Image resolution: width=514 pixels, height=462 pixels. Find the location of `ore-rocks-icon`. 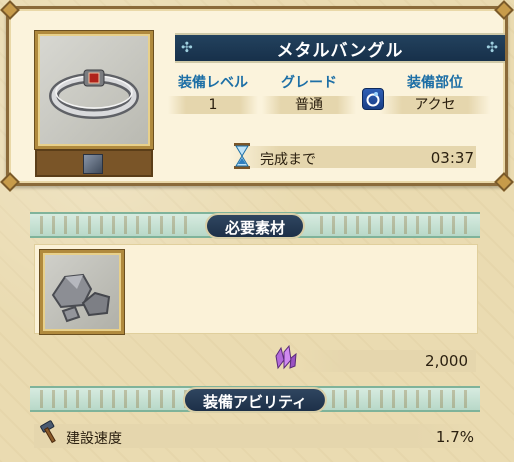

ore-rocks-icon is located at coordinates (81, 298).